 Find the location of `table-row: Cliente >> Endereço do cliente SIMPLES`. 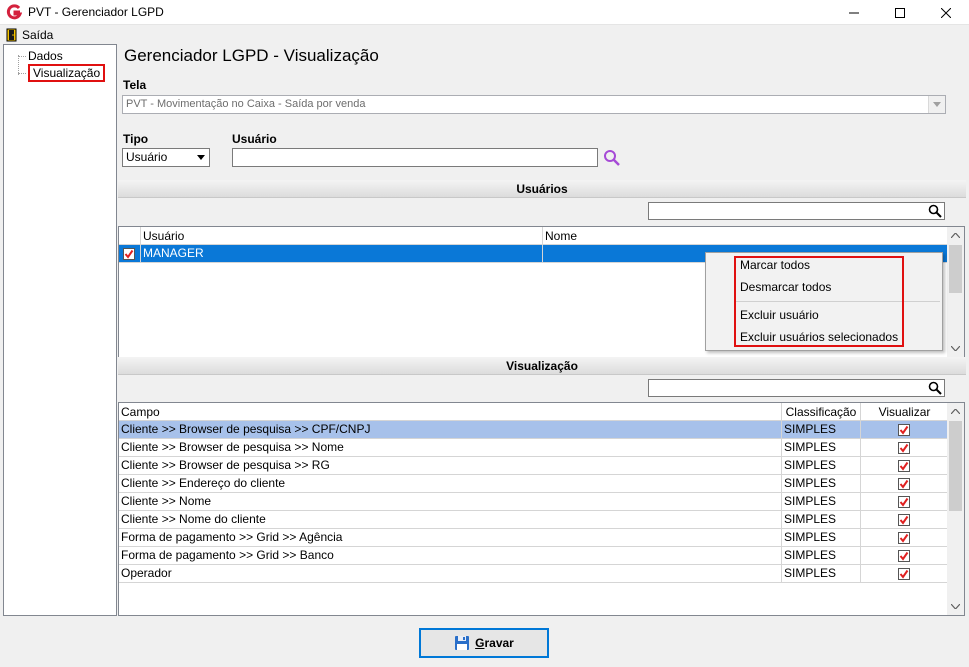

table-row: Cliente >> Endereço do cliente SIMPLES is located at coordinates (533, 484).